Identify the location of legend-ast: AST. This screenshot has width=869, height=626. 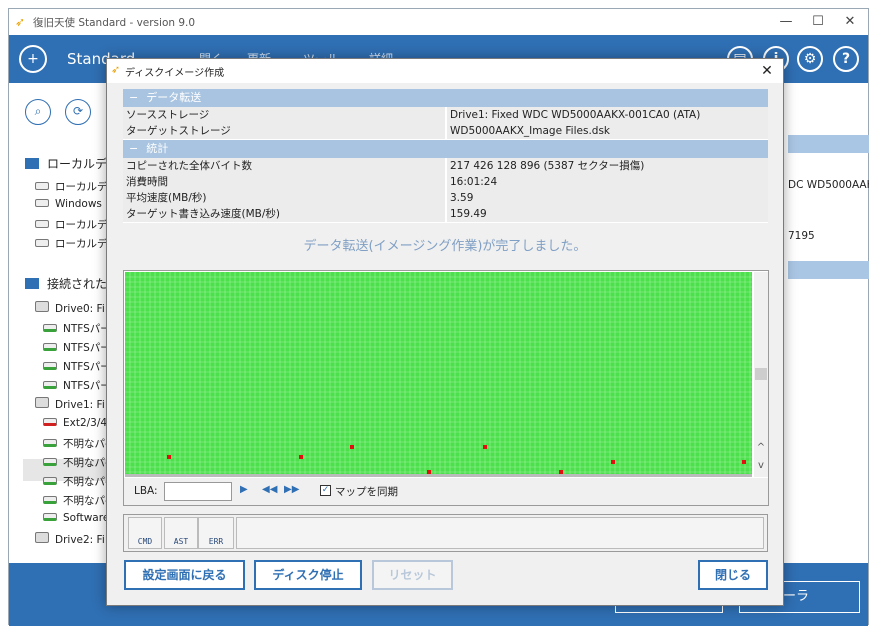
(181, 533).